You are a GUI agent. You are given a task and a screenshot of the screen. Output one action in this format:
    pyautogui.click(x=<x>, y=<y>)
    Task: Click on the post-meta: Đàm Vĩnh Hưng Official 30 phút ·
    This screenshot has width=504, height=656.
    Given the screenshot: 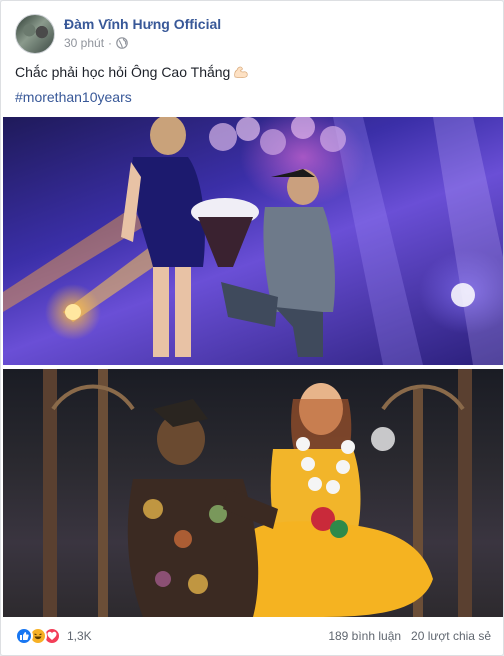 What is the action you would take?
    pyautogui.click(x=142, y=35)
    